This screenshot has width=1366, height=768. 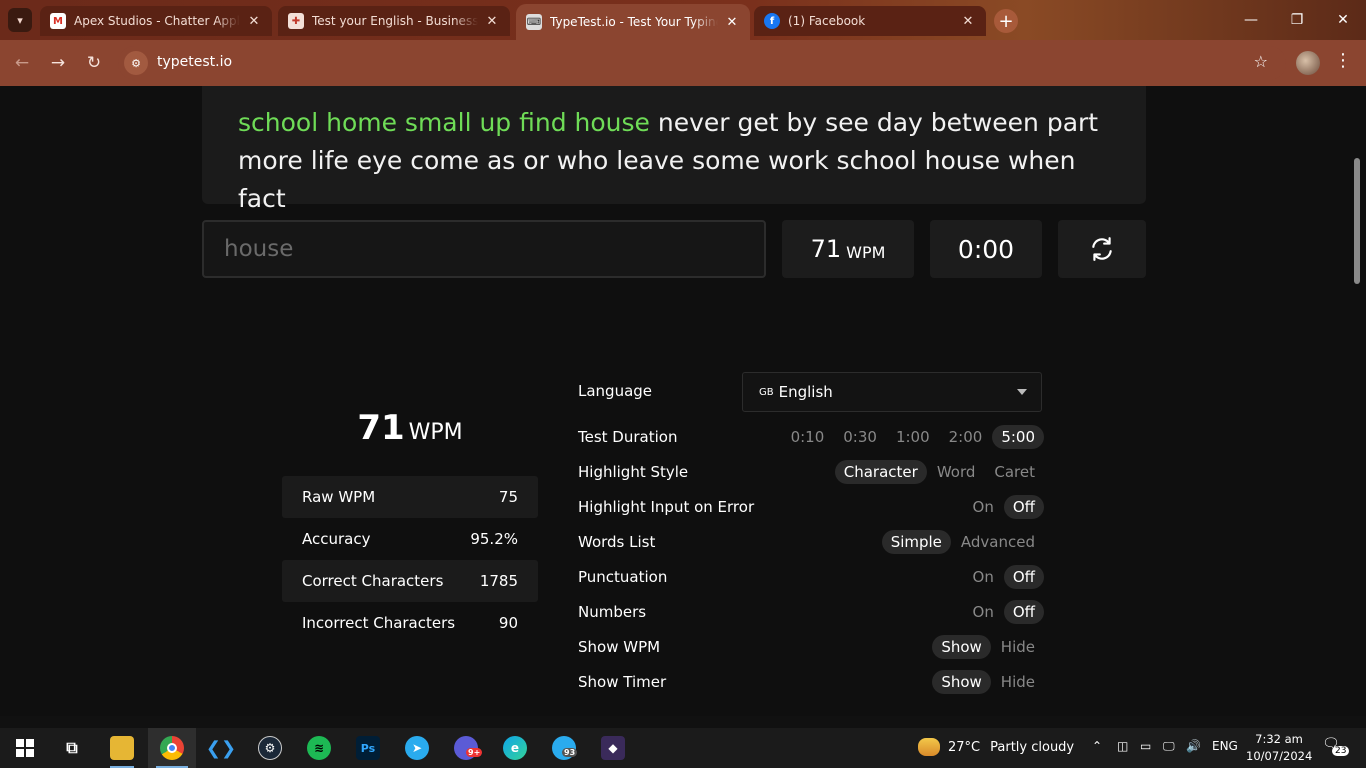 I want to click on facebook-icon: f, so click(x=772, y=21).